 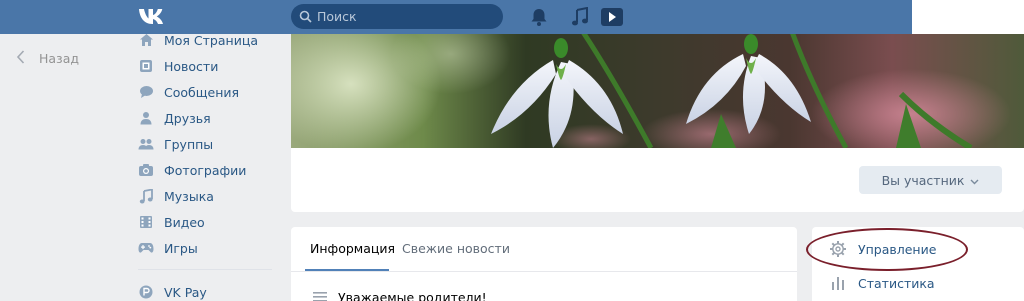 What do you see at coordinates (146, 170) in the screenshot?
I see `camera-icon` at bounding box center [146, 170].